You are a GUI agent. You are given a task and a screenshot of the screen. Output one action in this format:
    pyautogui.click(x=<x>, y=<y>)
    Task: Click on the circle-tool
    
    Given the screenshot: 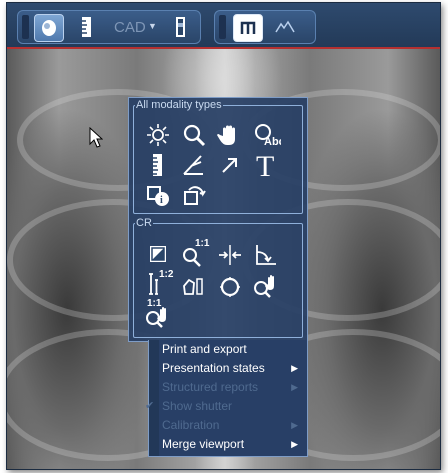 What is the action you would take?
    pyautogui.click(x=230, y=287)
    